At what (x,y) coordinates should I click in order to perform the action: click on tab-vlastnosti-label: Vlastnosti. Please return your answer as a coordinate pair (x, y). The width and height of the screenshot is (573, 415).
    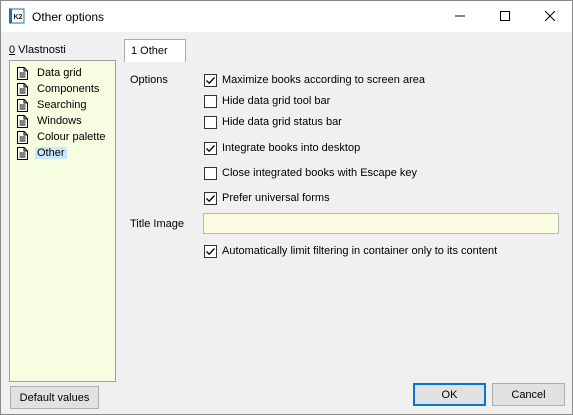
    Looking at the image, I should click on (40, 50).